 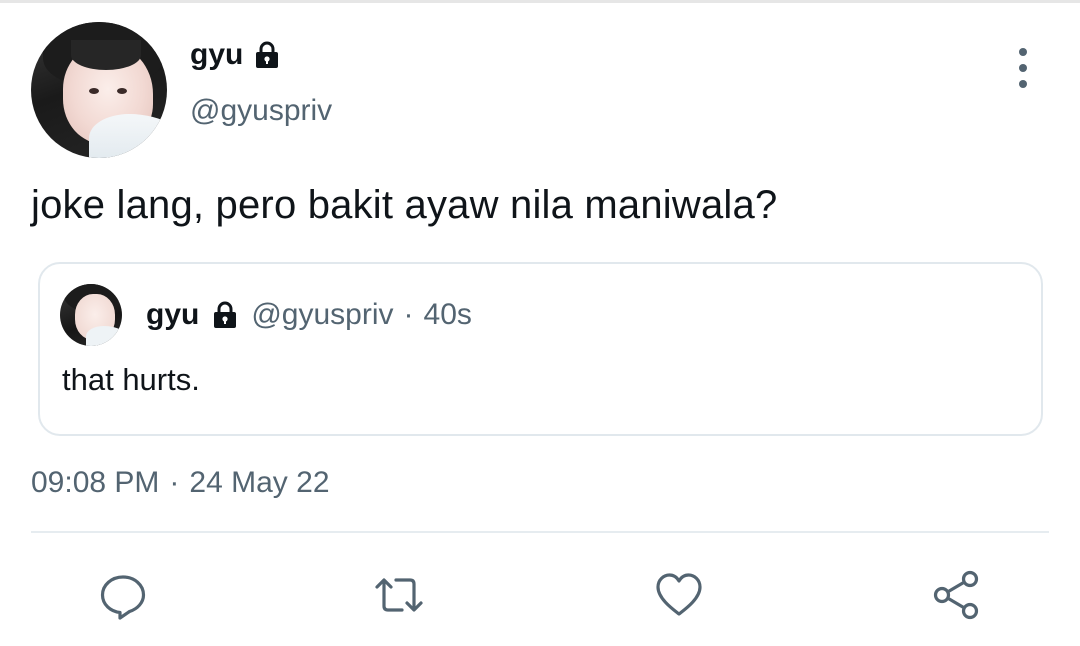 I want to click on author-avatar, so click(x=99, y=90).